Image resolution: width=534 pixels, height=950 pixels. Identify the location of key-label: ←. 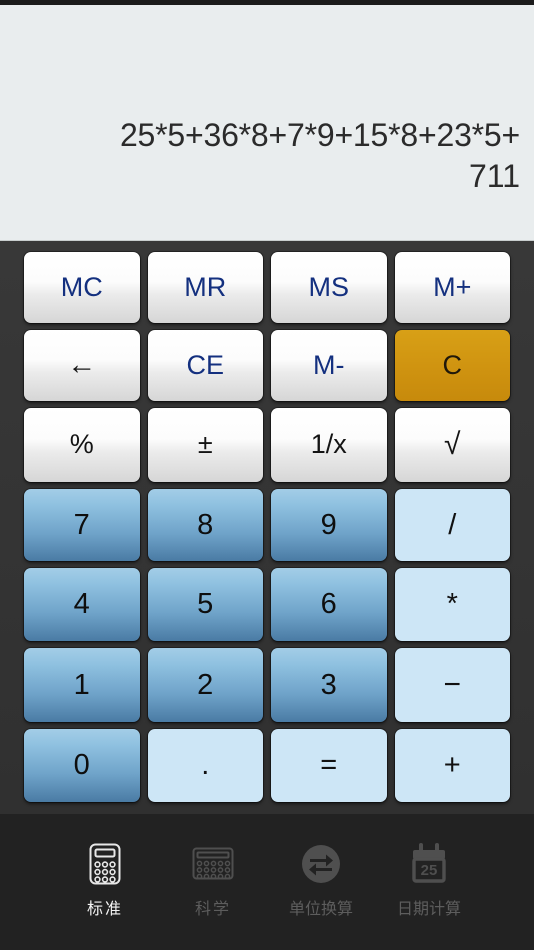
(82, 364).